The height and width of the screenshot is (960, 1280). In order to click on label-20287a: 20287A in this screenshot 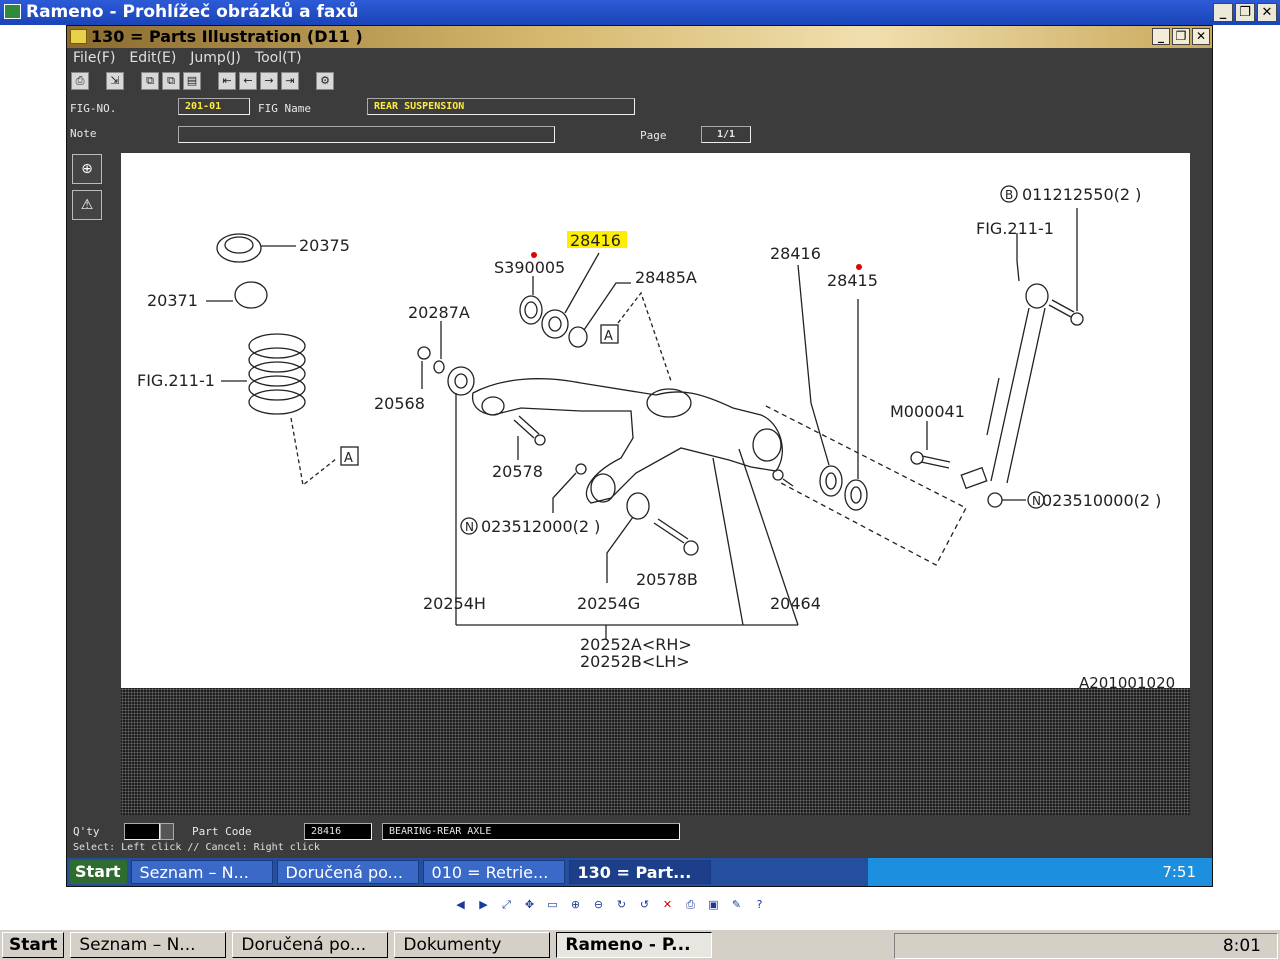, I will do `click(439, 312)`.